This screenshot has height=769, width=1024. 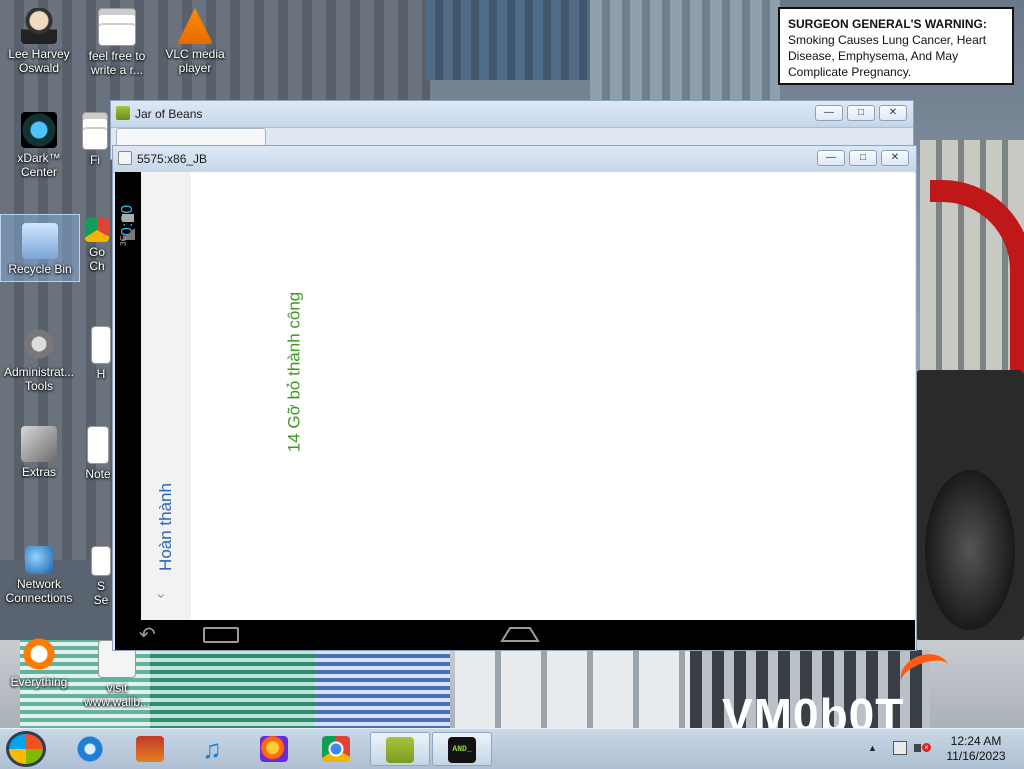 What do you see at coordinates (39, 591) in the screenshot?
I see `desktop-icon-label: Network Connections` at bounding box center [39, 591].